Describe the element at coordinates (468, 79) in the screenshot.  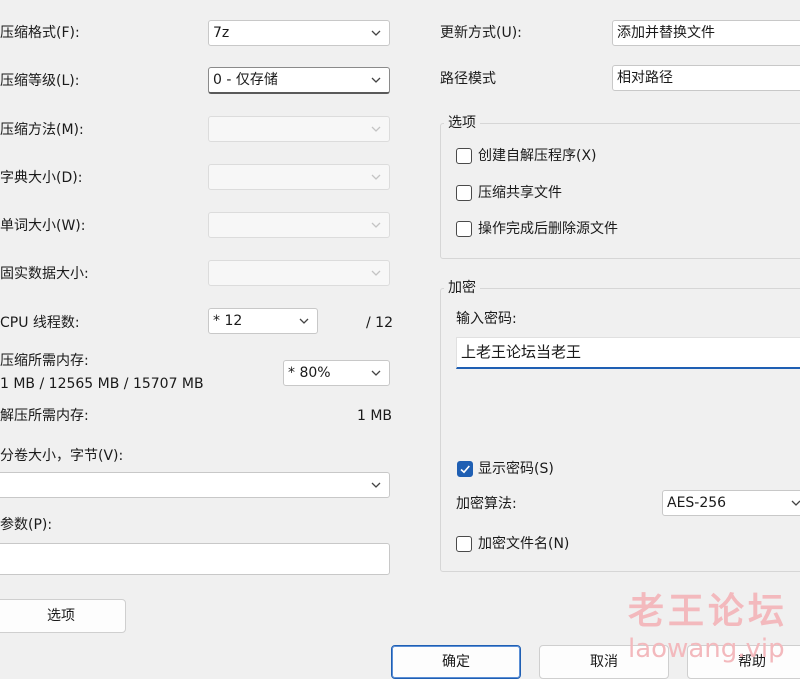
I see `path-label: 路径模式` at that location.